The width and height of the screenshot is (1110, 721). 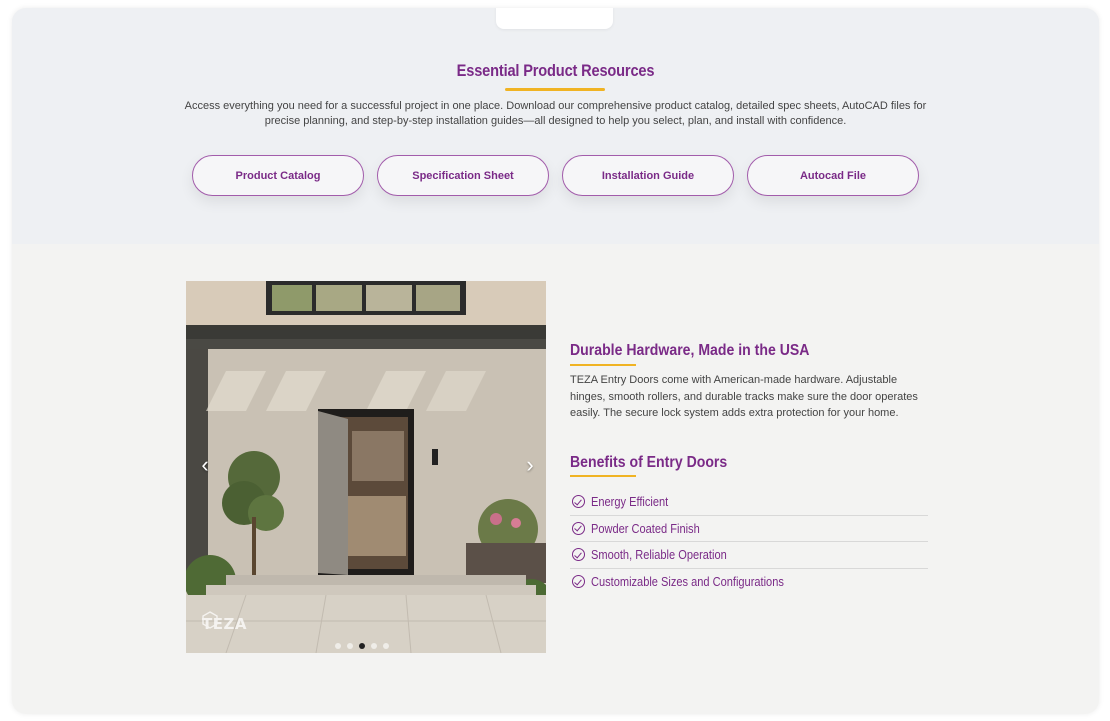 What do you see at coordinates (833, 175) in the screenshot?
I see `autocad-file-button: Autocad File` at bounding box center [833, 175].